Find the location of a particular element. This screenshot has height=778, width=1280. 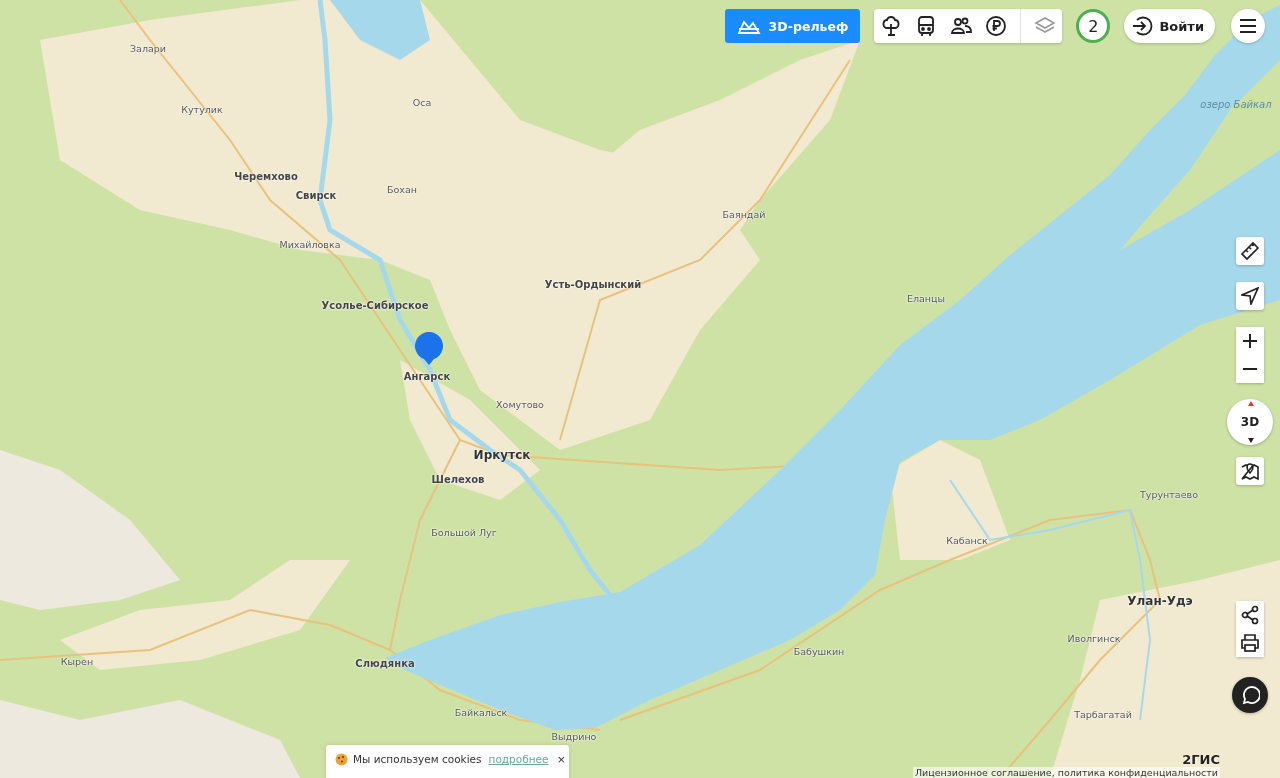

chat-icon is located at coordinates (1250, 695).